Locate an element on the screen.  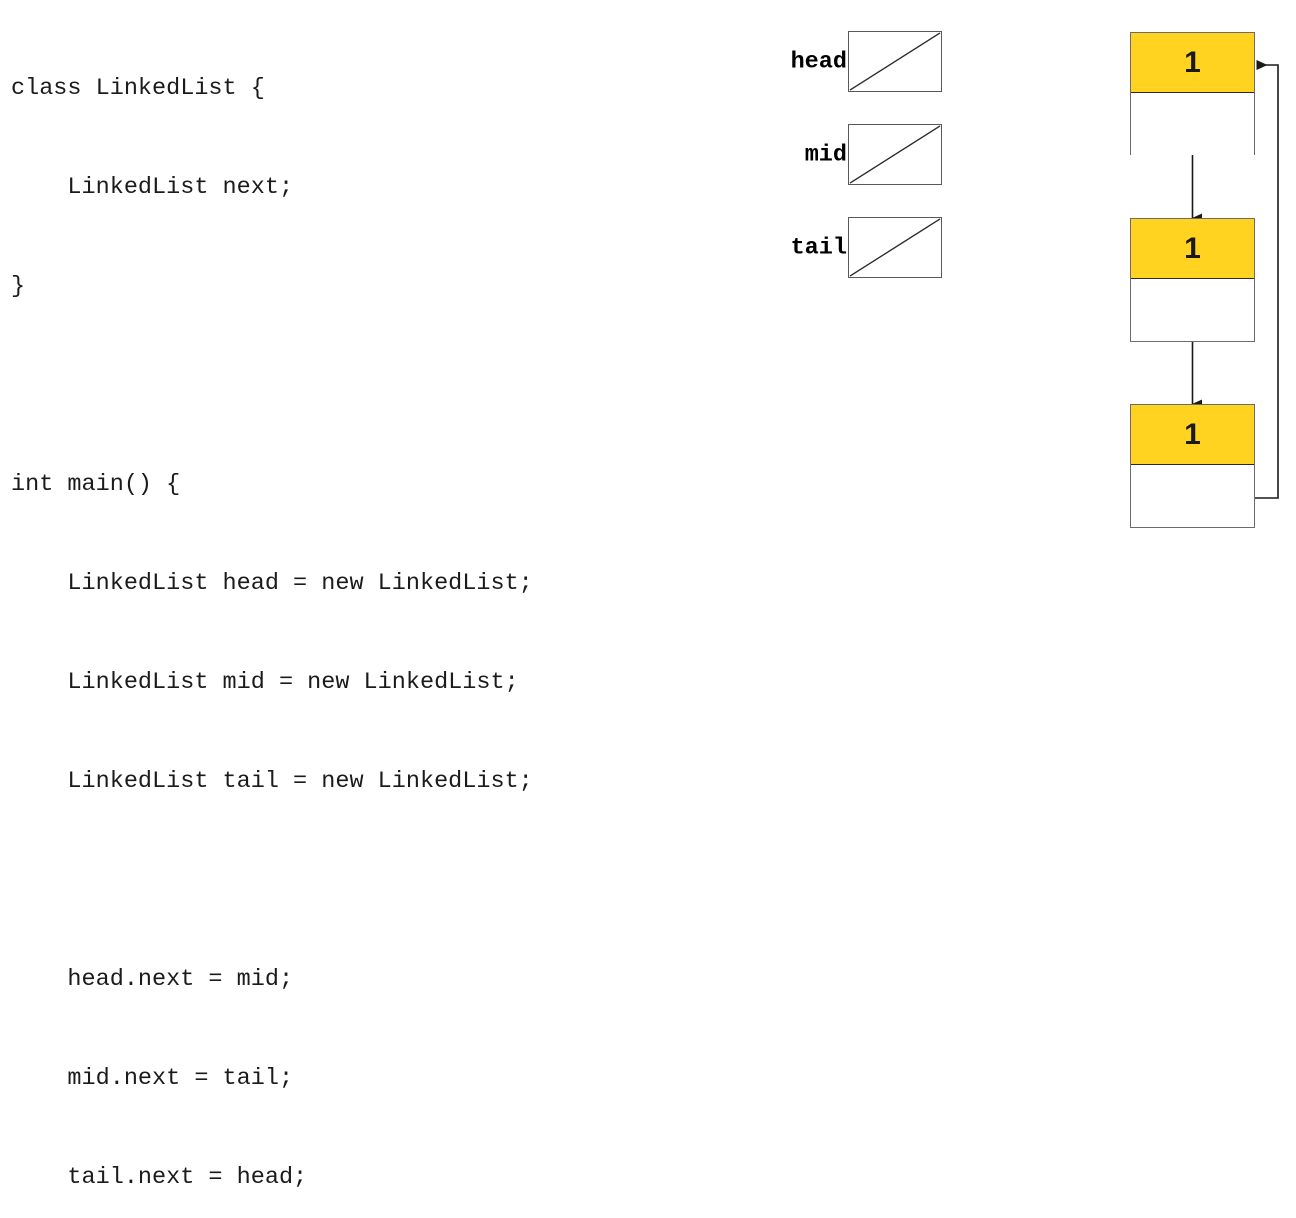
variable-box-mid is located at coordinates (895, 154).